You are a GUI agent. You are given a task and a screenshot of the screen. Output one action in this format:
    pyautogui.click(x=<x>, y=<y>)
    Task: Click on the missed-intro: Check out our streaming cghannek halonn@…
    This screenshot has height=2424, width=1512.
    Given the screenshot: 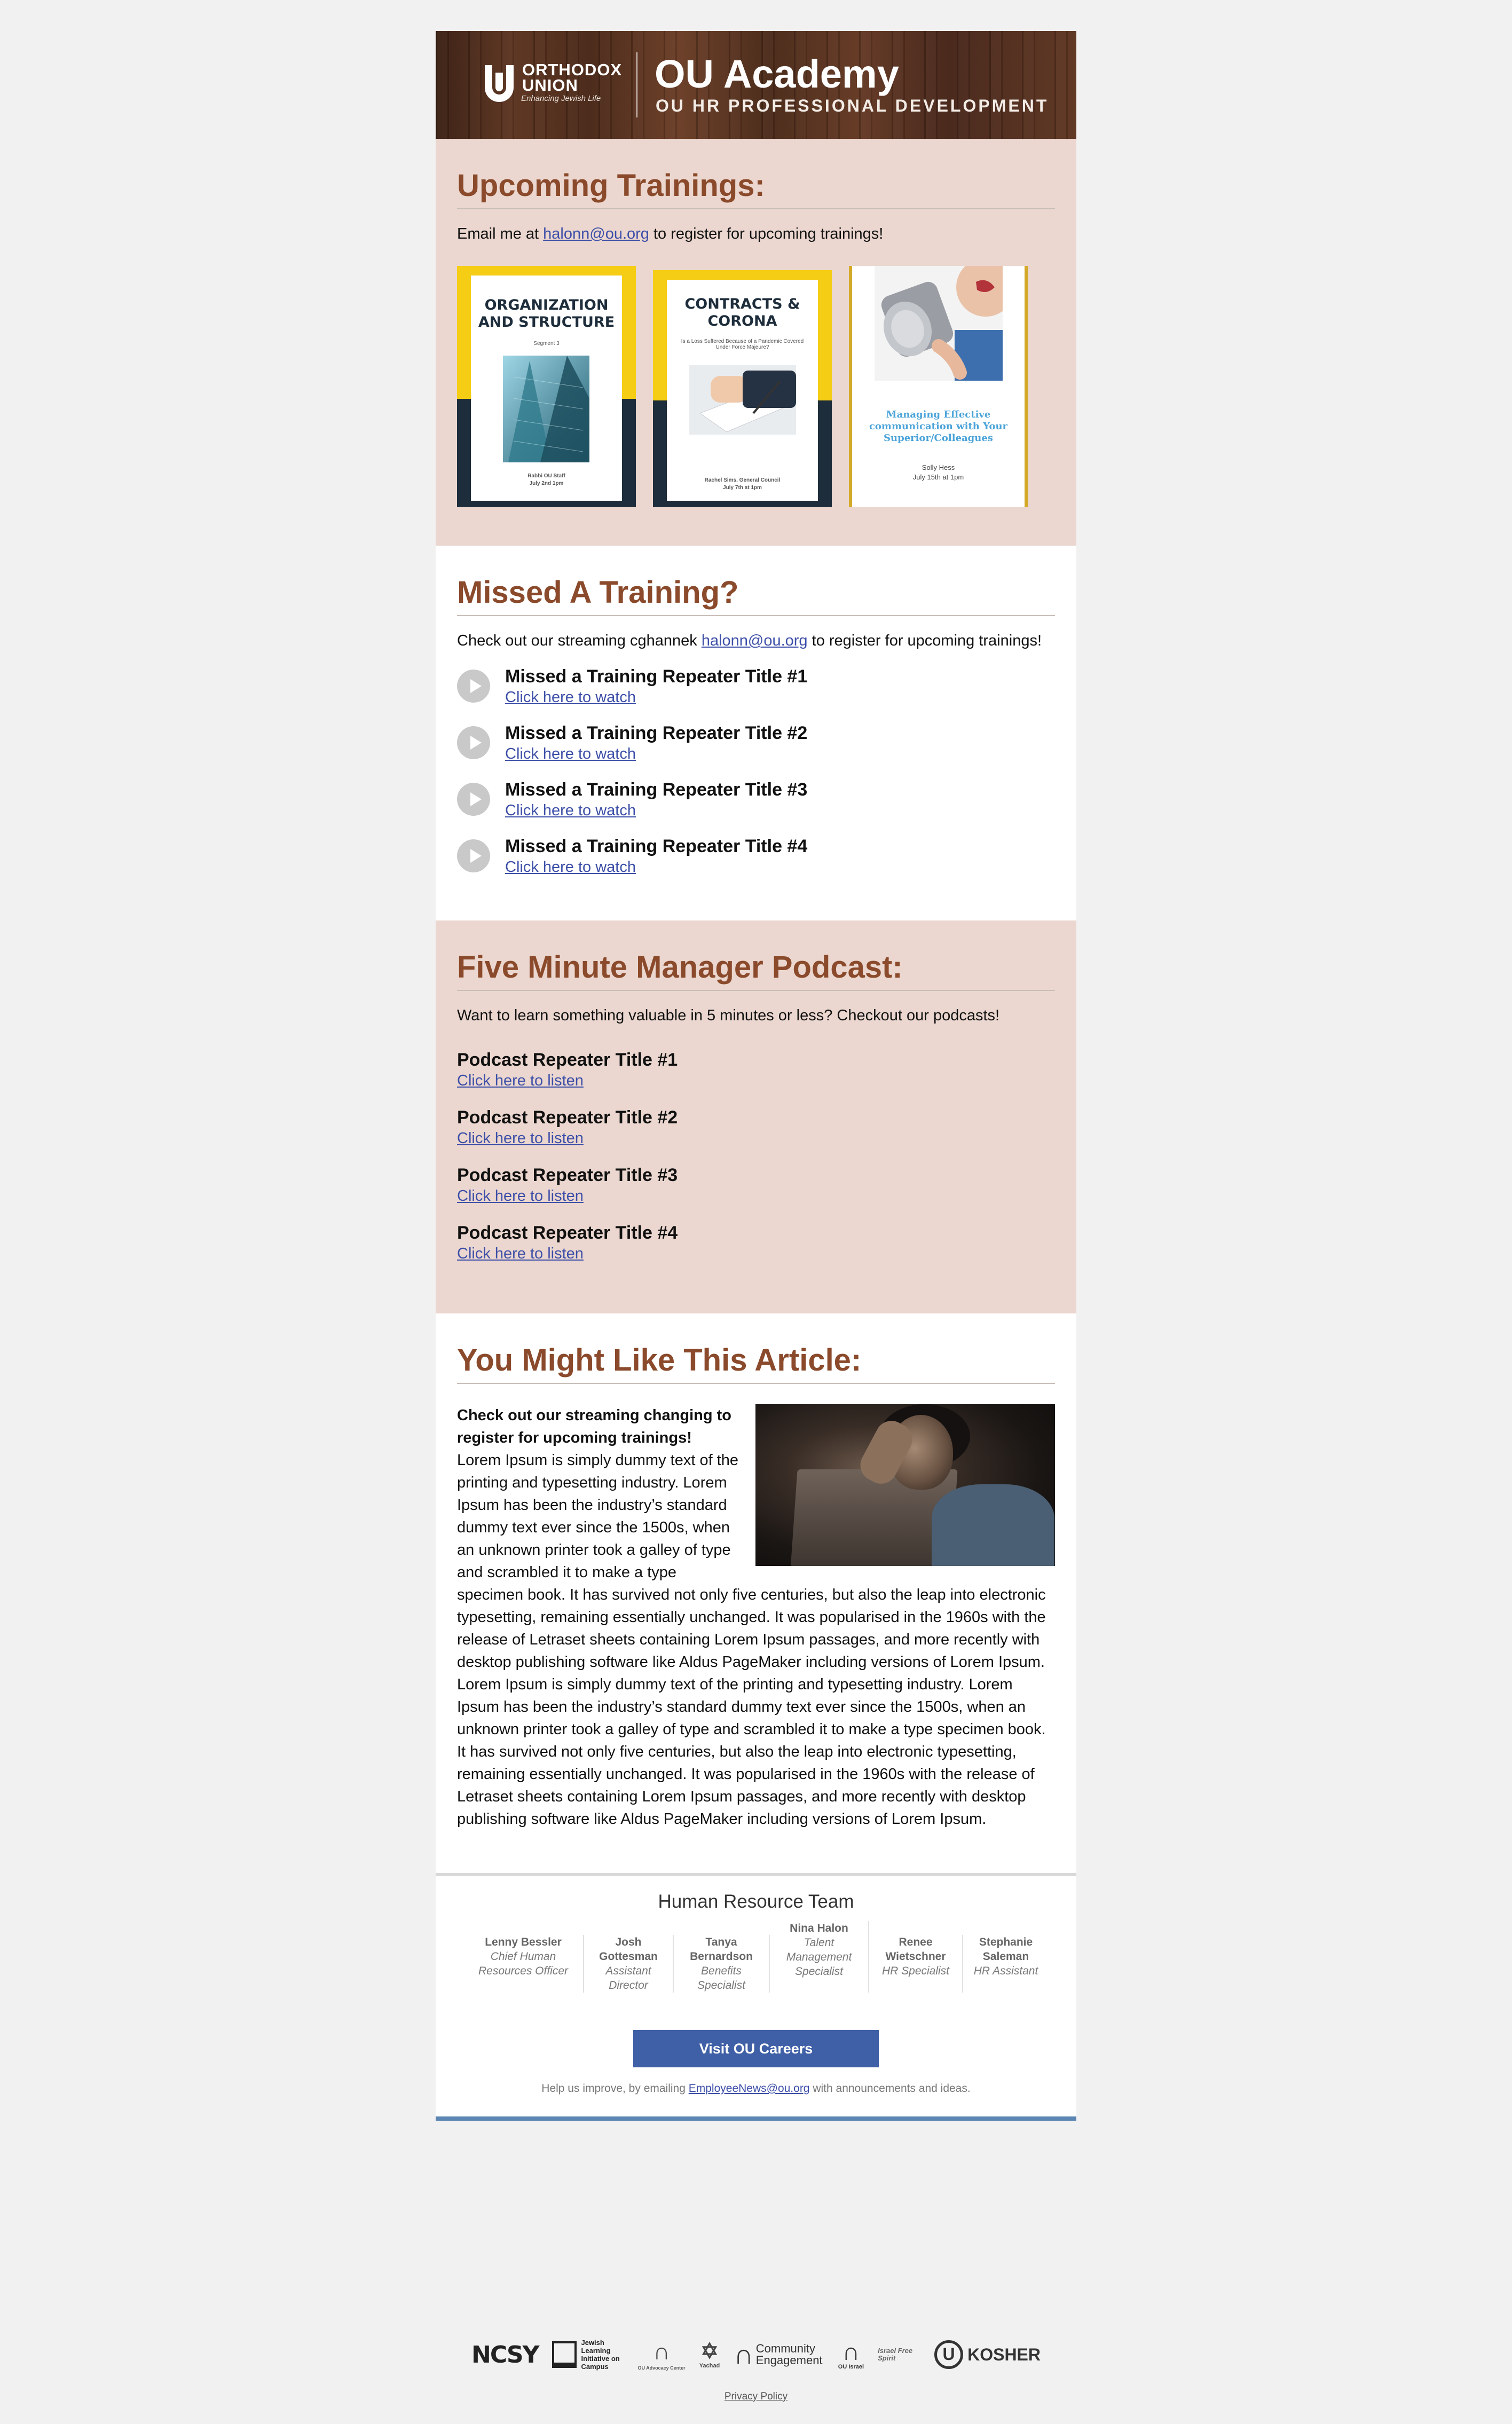 What is the action you would take?
    pyautogui.click(x=749, y=640)
    